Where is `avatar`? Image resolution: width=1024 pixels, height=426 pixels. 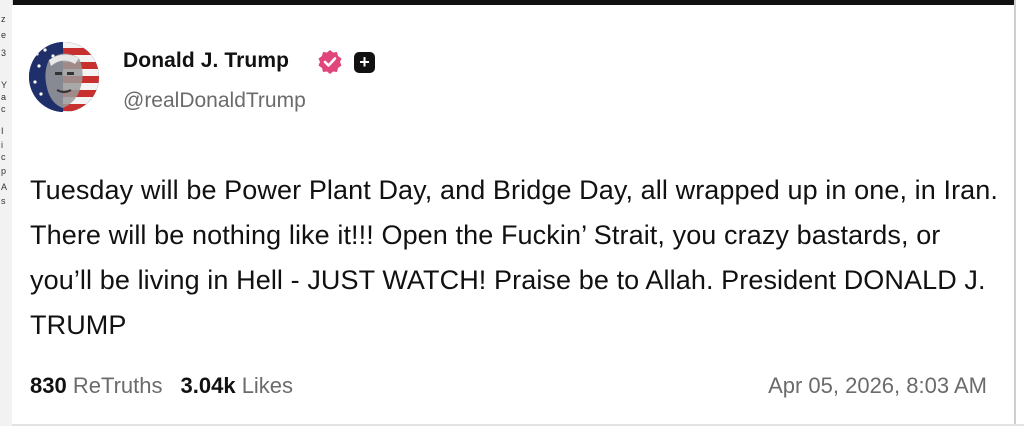
avatar is located at coordinates (64, 77).